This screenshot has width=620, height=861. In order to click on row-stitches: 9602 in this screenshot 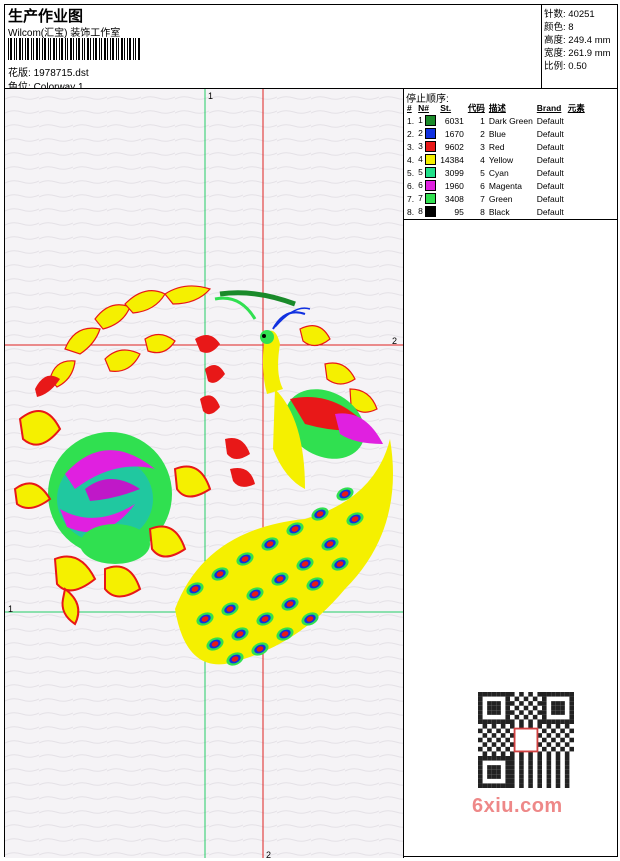, I will do `click(454, 146)`.